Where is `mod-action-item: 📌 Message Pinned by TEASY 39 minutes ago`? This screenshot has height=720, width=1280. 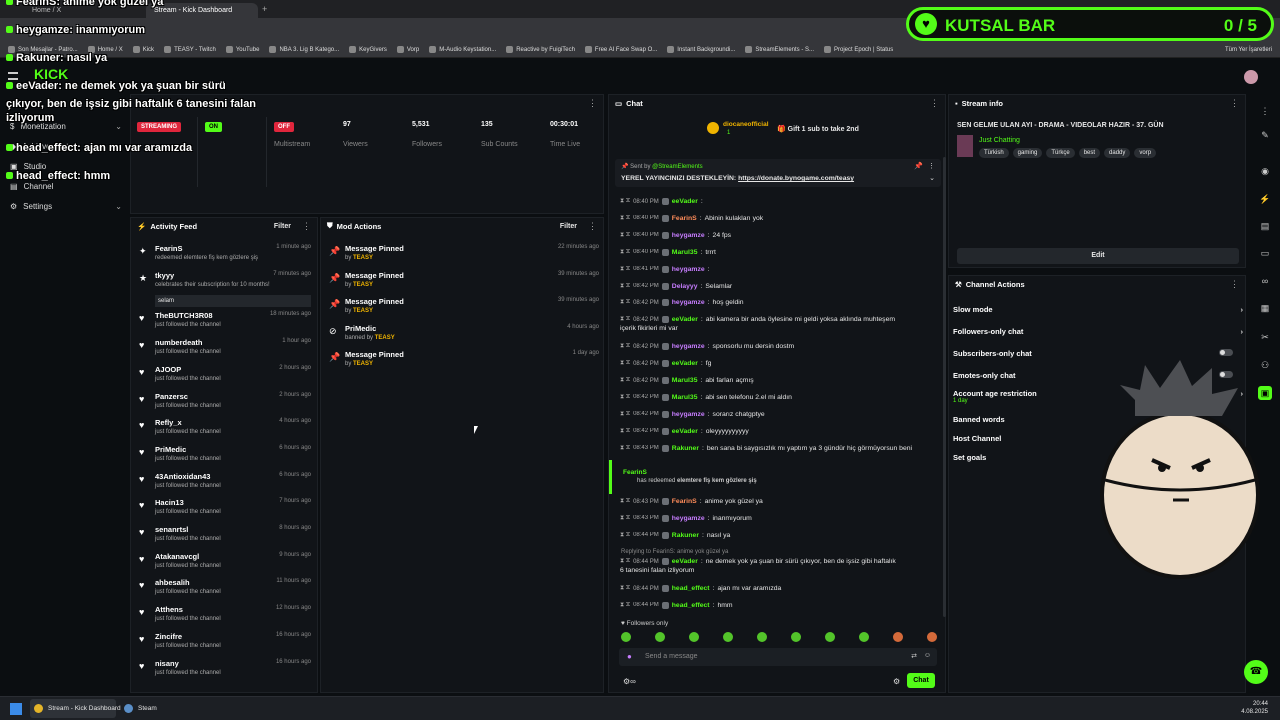
mod-action-item: 📌 Message Pinned by TEASY 39 minutes ago is located at coordinates (464, 284).